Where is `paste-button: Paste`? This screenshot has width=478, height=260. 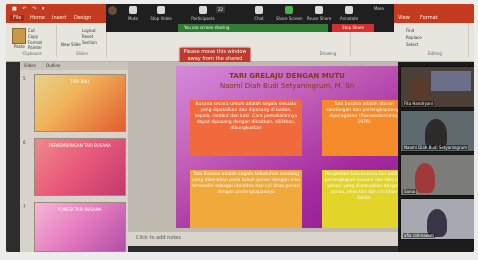
paste-button: Paste is located at coordinates (19, 46).